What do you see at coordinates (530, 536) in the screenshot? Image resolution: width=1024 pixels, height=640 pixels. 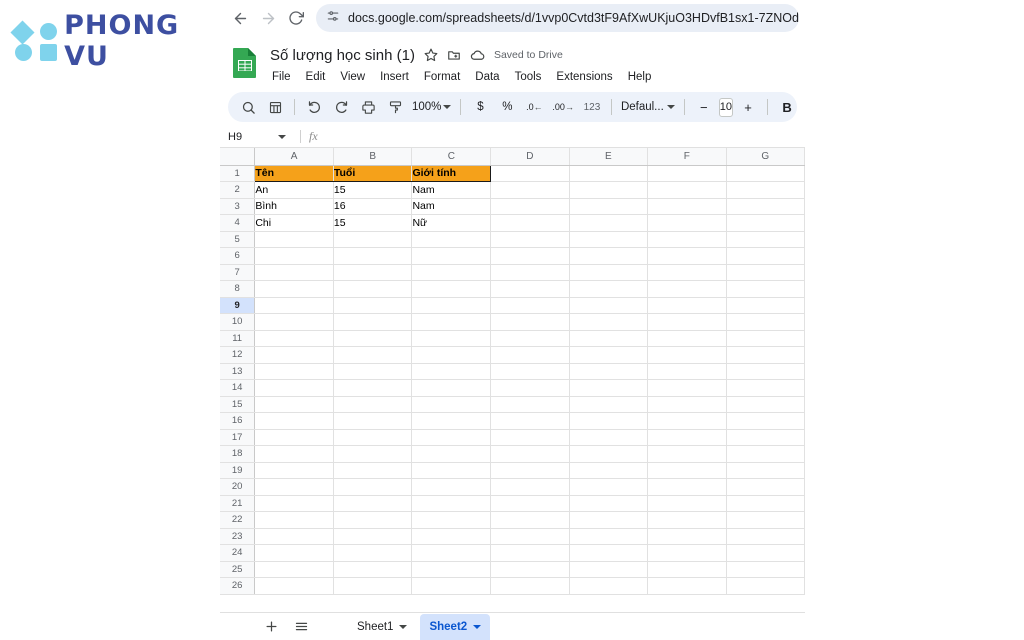 I see `cell-d23` at bounding box center [530, 536].